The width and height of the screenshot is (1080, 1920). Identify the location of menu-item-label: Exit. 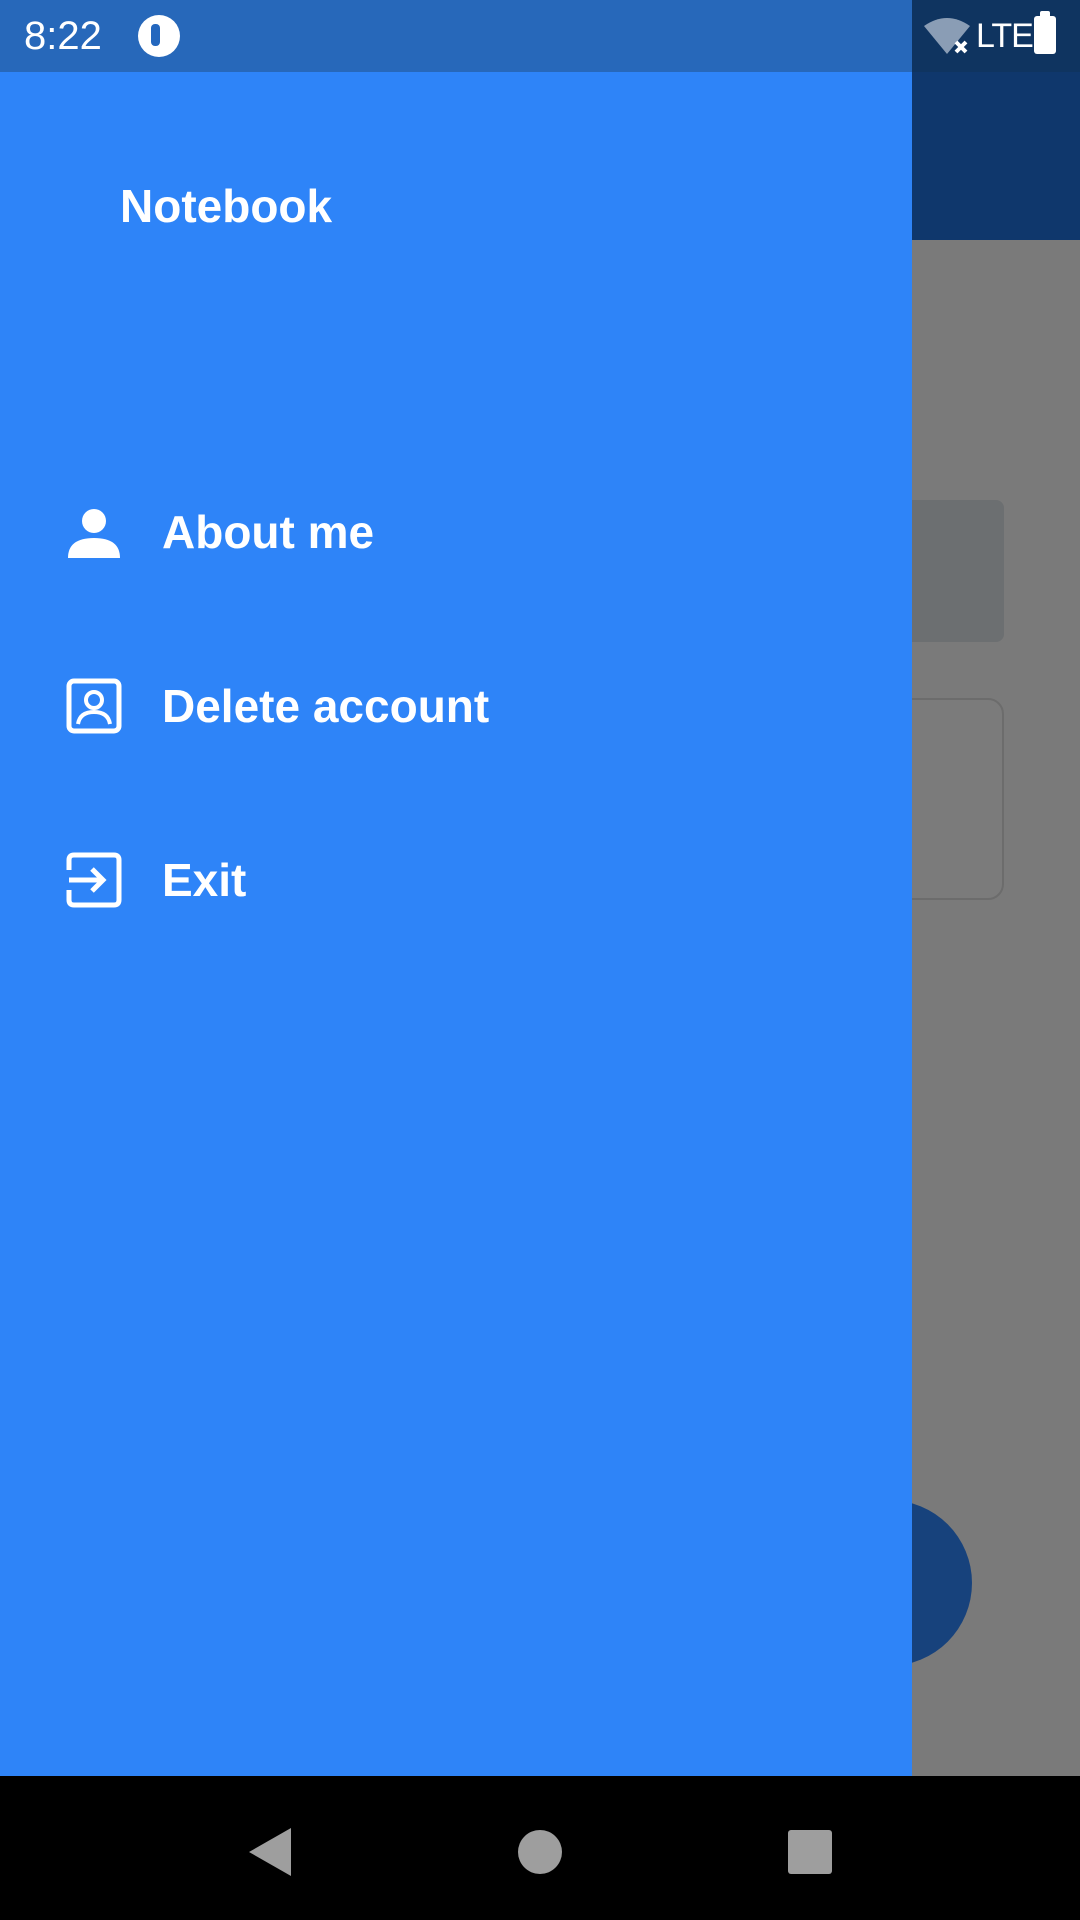
(204, 880).